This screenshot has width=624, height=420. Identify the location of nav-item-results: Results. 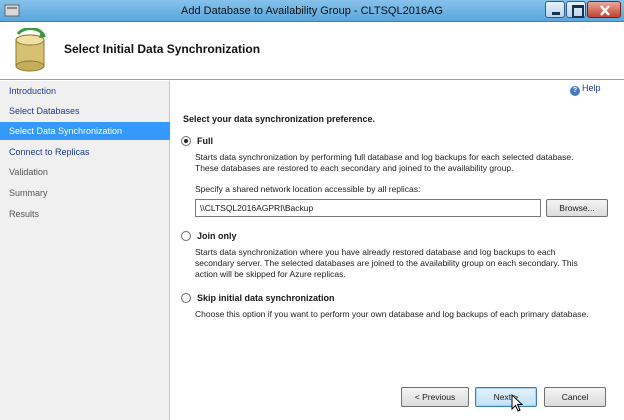
(24, 214).